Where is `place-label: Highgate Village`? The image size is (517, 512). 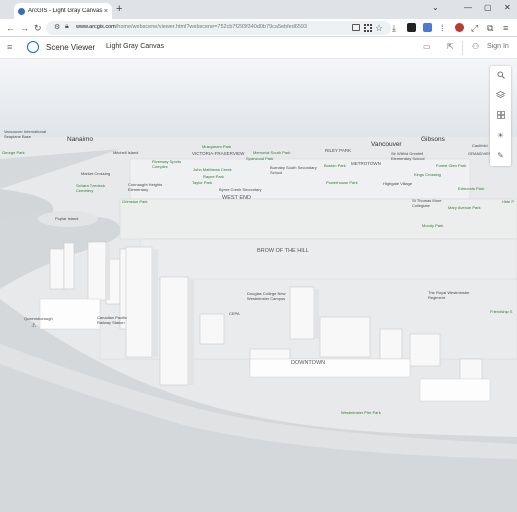
place-label: Highgate Village is located at coordinates (398, 183).